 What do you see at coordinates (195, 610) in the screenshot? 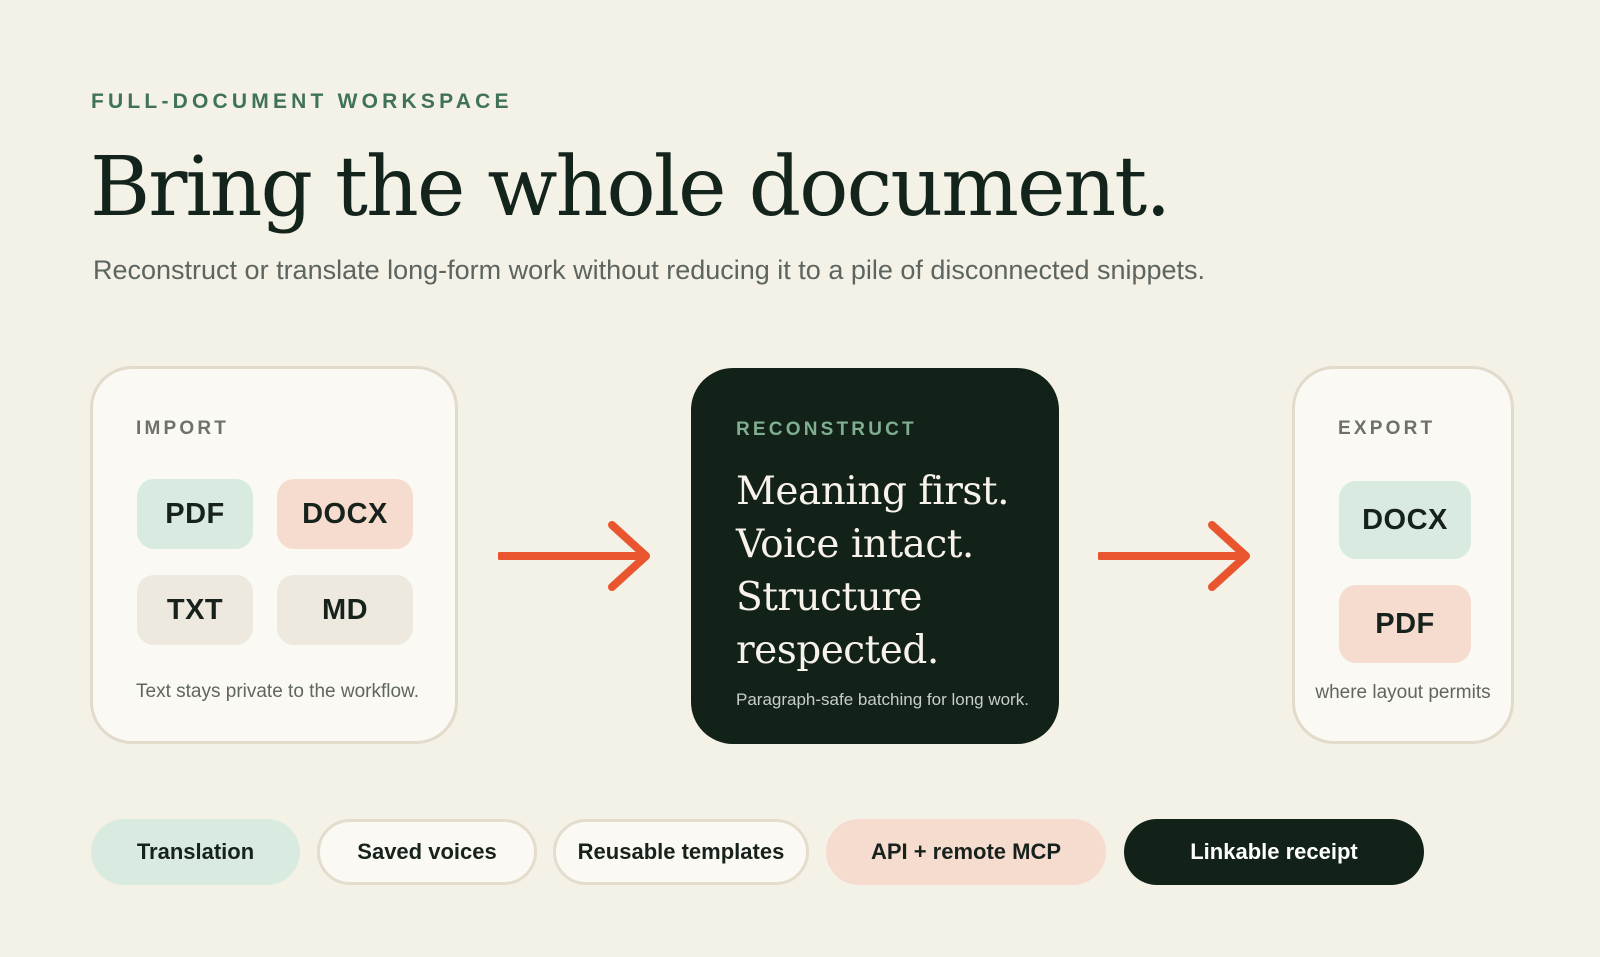
I see `import-format-txt: TXT` at bounding box center [195, 610].